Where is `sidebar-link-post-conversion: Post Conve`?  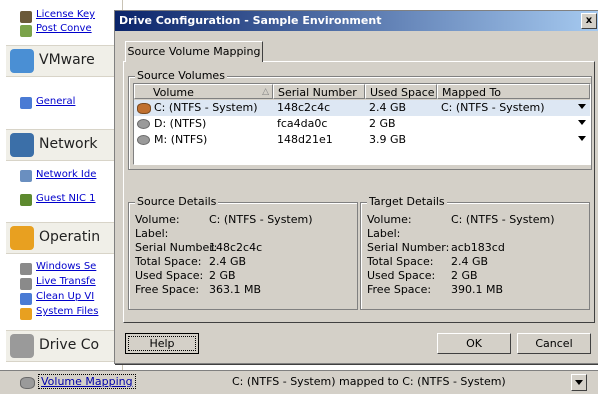
sidebar-link-post-conversion: Post Conve is located at coordinates (78, 30).